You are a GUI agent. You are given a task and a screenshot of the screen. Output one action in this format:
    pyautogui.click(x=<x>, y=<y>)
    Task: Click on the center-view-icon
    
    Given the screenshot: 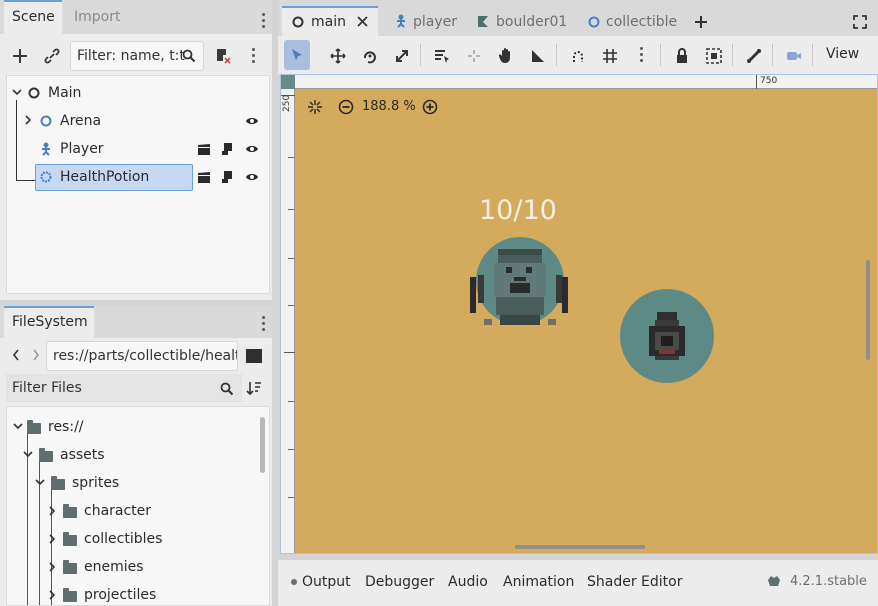 What is the action you would take?
    pyautogui.click(x=315, y=107)
    